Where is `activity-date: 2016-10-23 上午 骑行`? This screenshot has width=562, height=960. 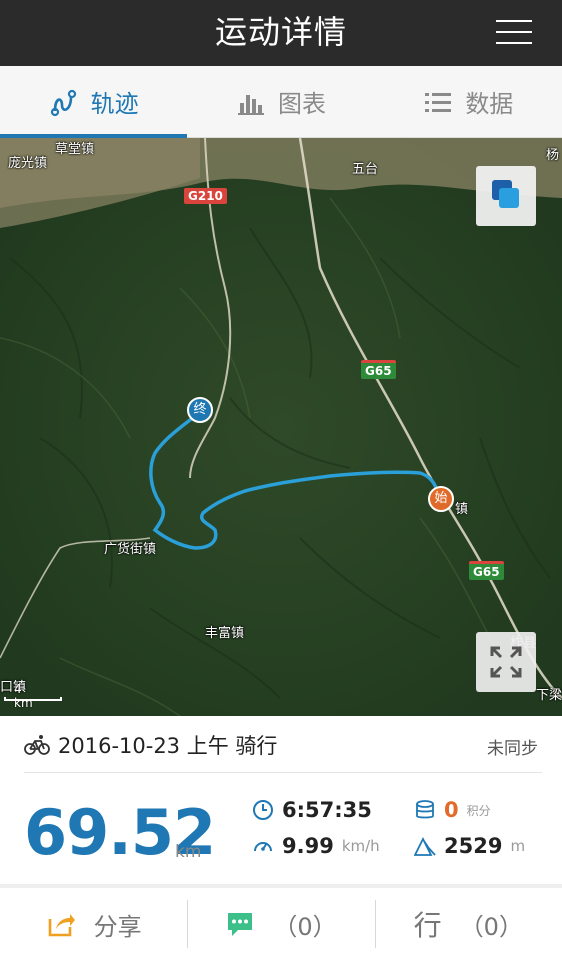
activity-date: 2016-10-23 上午 骑行 is located at coordinates (150, 745).